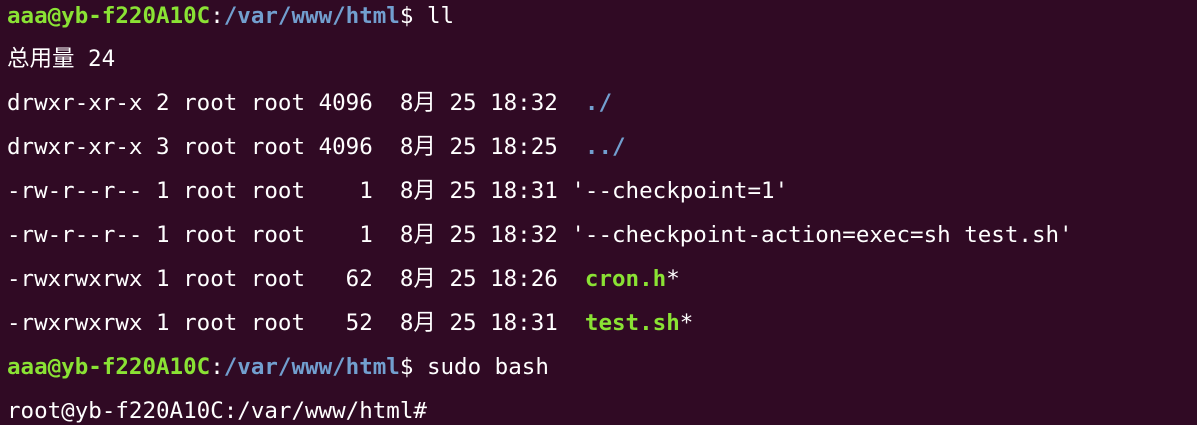  What do you see at coordinates (598, 103) in the screenshot?
I see `file-name: ./` at bounding box center [598, 103].